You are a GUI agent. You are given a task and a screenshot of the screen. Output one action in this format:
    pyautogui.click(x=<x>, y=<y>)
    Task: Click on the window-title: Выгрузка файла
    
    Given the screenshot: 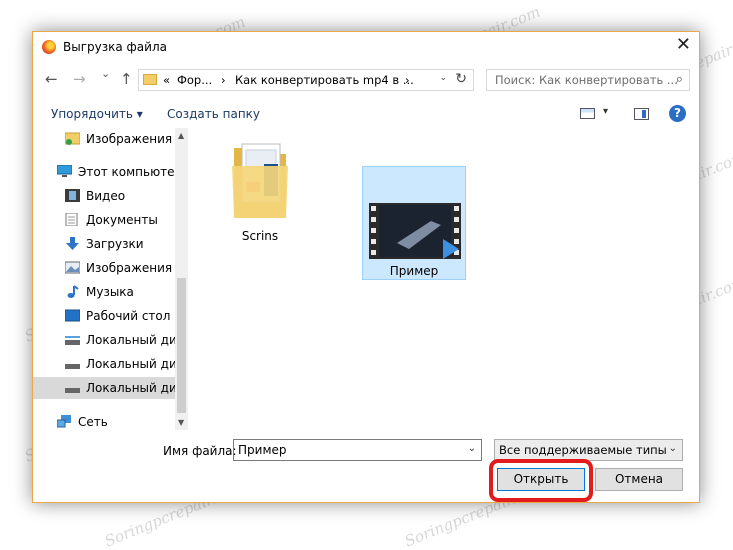 What is the action you would take?
    pyautogui.click(x=115, y=47)
    